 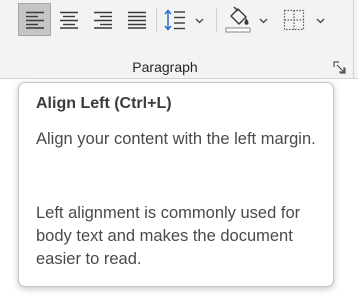 I want to click on align-left-icon, so click(x=34, y=20).